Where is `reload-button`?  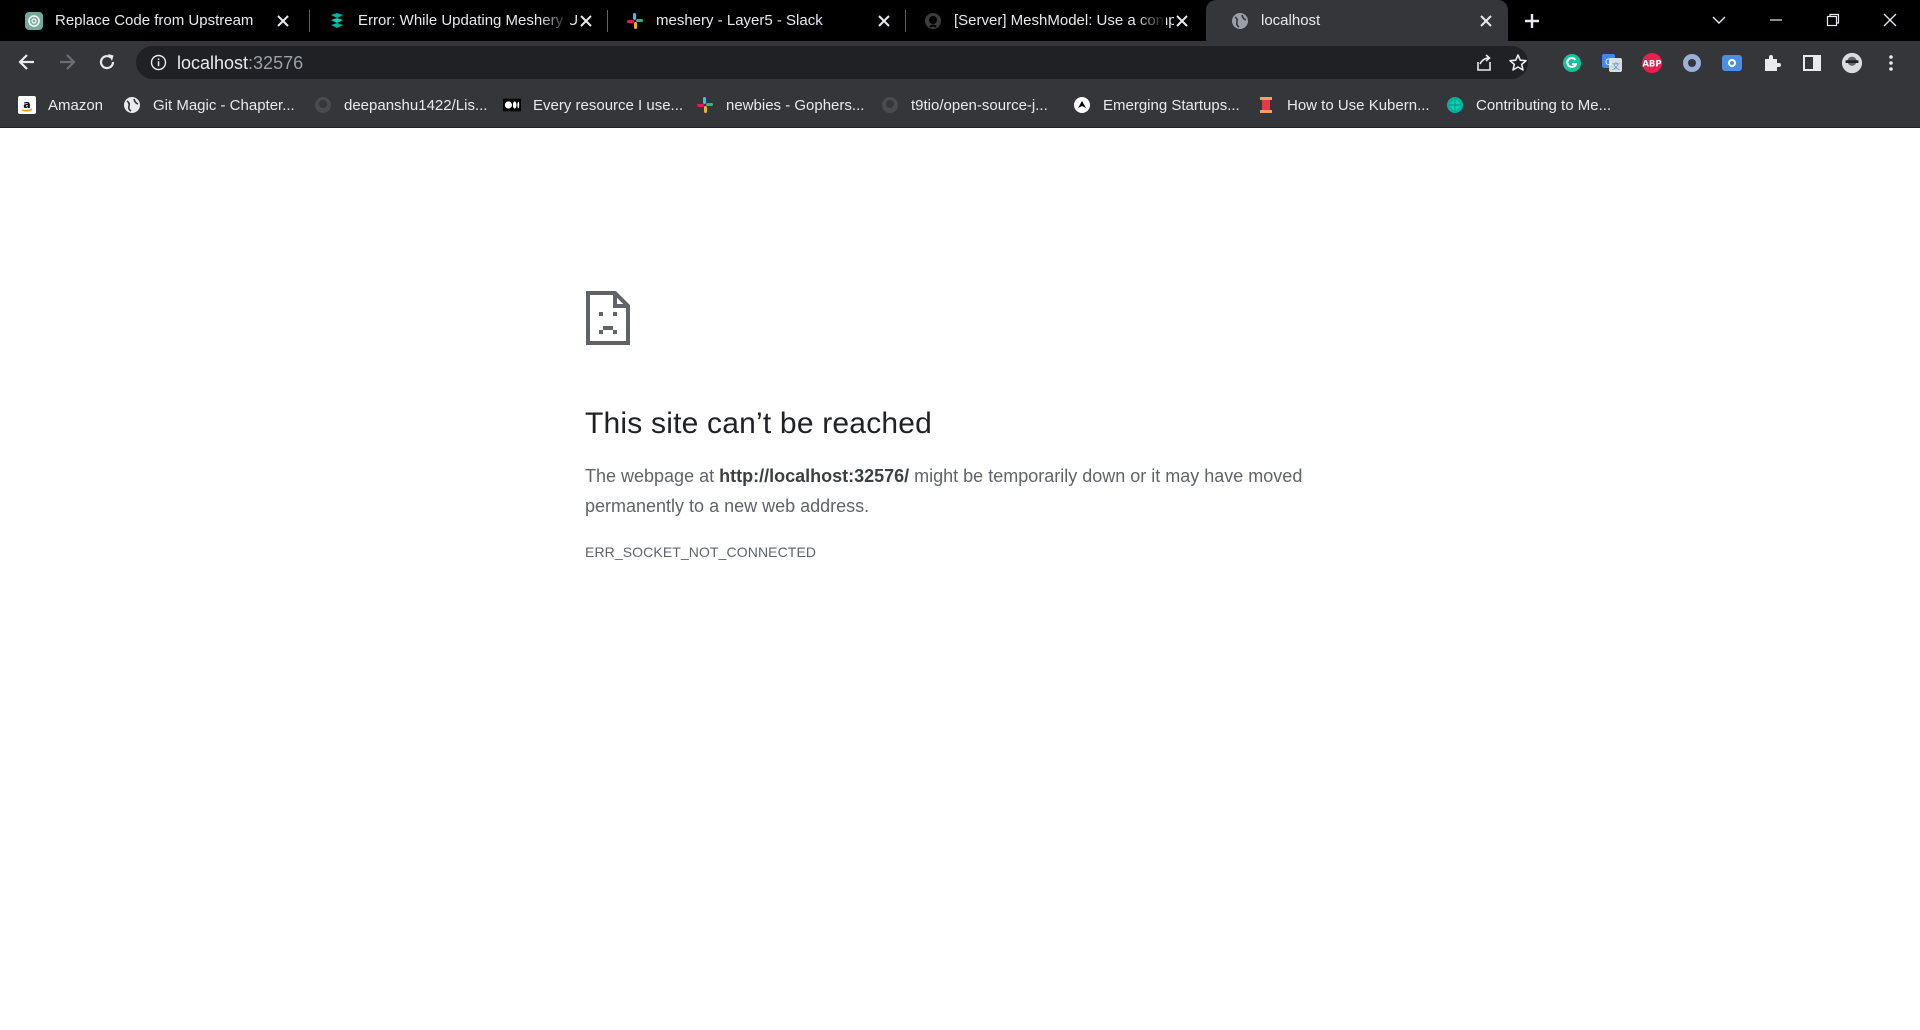 reload-button is located at coordinates (107, 62).